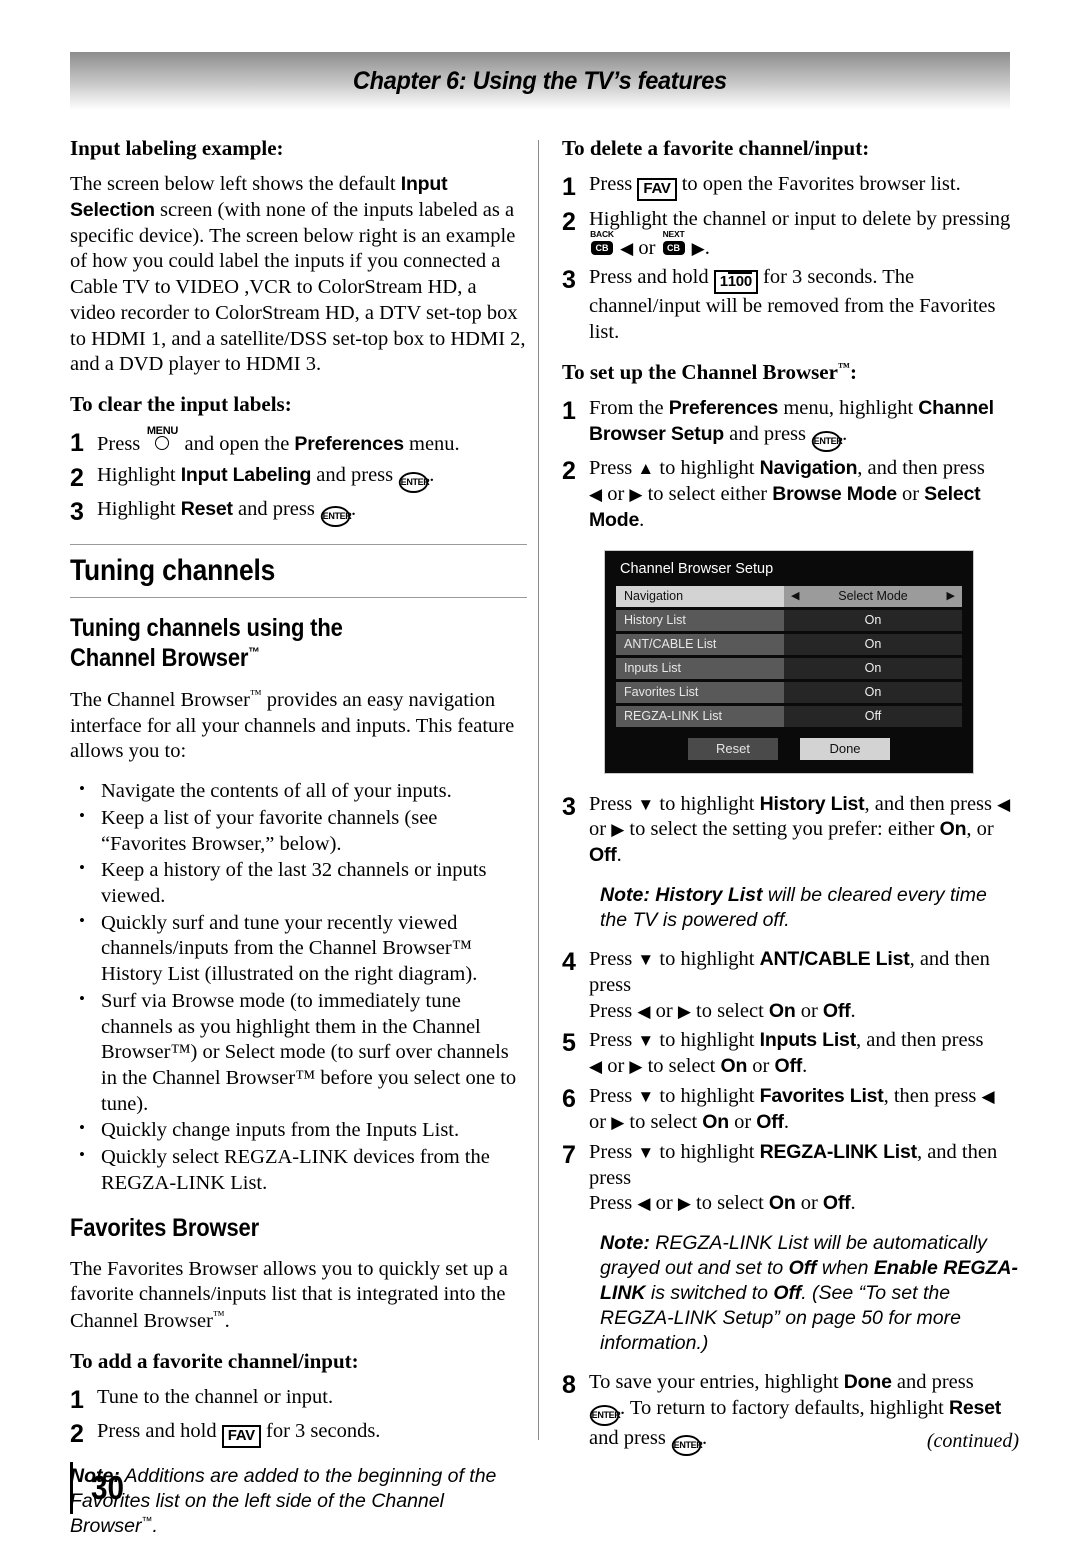 The height and width of the screenshot is (1553, 1080). I want to click on s2-or: or, so click(616, 493).